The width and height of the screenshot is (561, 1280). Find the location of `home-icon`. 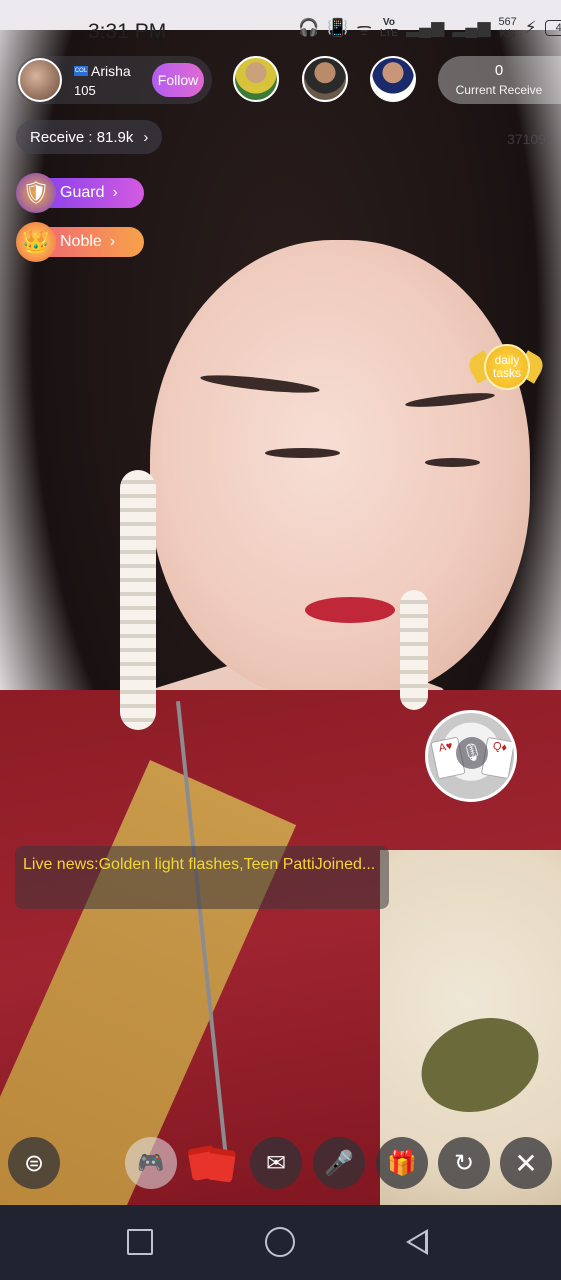

home-icon is located at coordinates (280, 1242).